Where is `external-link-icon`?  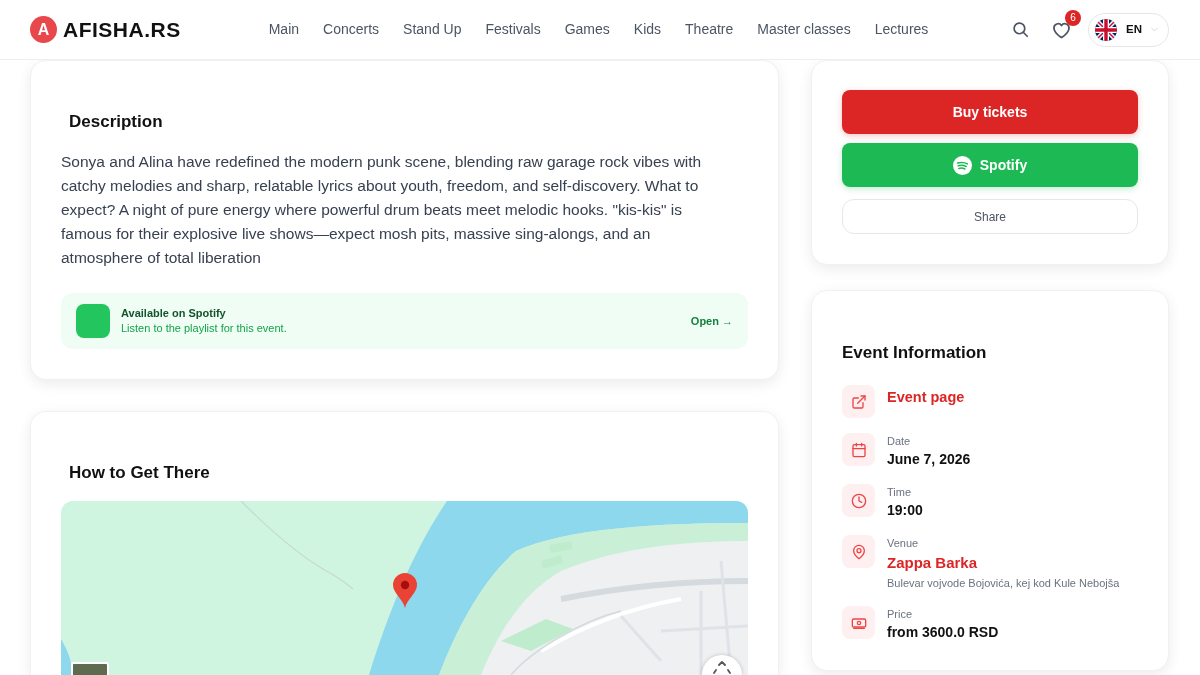 external-link-icon is located at coordinates (858, 401).